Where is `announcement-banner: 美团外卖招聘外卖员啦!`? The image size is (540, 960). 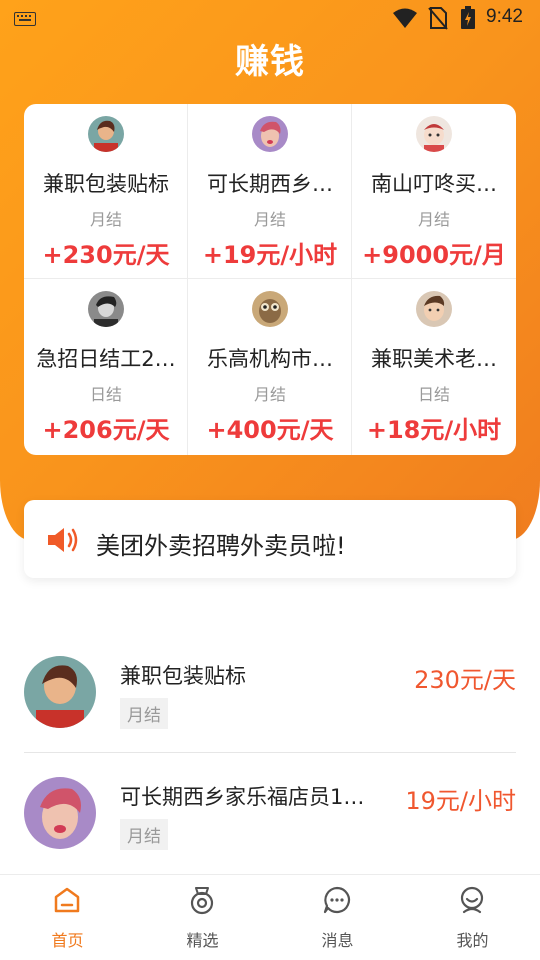 announcement-banner: 美团外卖招聘外卖员啦! is located at coordinates (270, 539).